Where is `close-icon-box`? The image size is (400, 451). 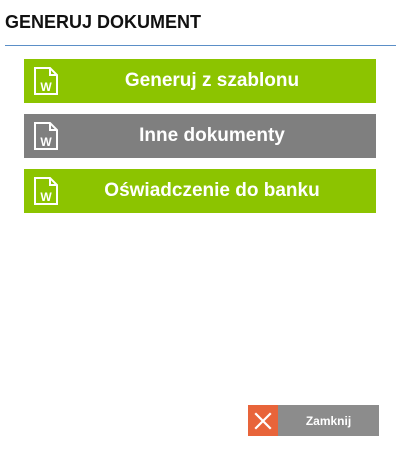 close-icon-box is located at coordinates (263, 420).